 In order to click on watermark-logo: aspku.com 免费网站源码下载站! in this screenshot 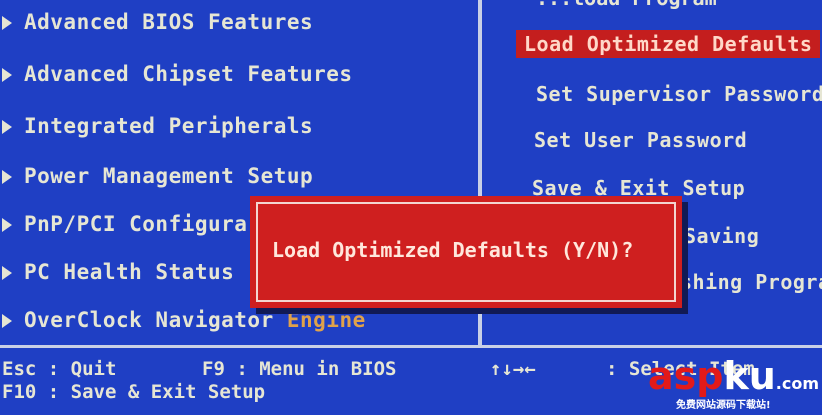, I will do `click(735, 385)`.